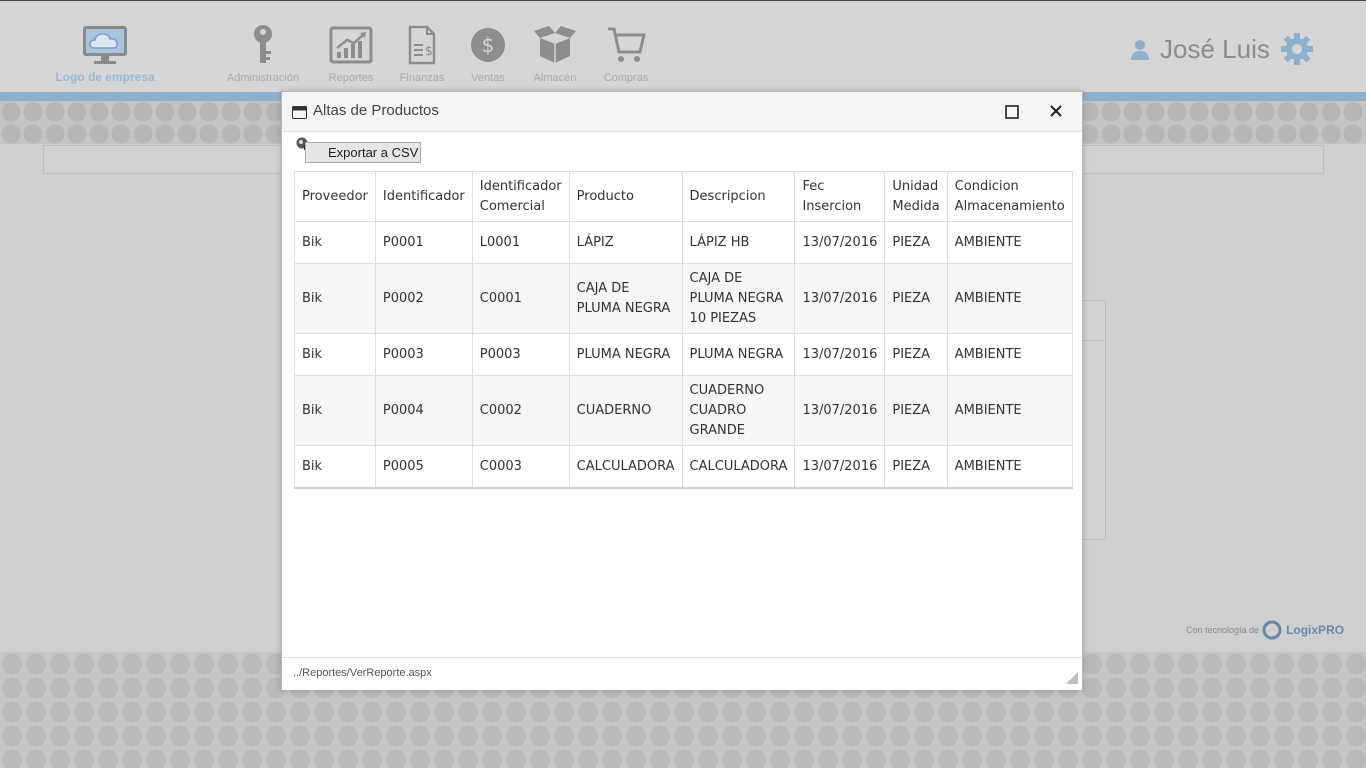 The width and height of the screenshot is (1366, 768). Describe the element at coordinates (840, 196) in the screenshot. I see `column-header: Fec Insercion` at that location.